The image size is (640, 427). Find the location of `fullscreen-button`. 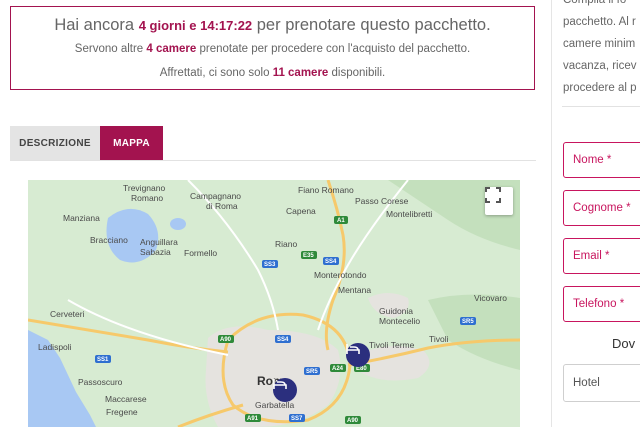

fullscreen-button is located at coordinates (499, 201).